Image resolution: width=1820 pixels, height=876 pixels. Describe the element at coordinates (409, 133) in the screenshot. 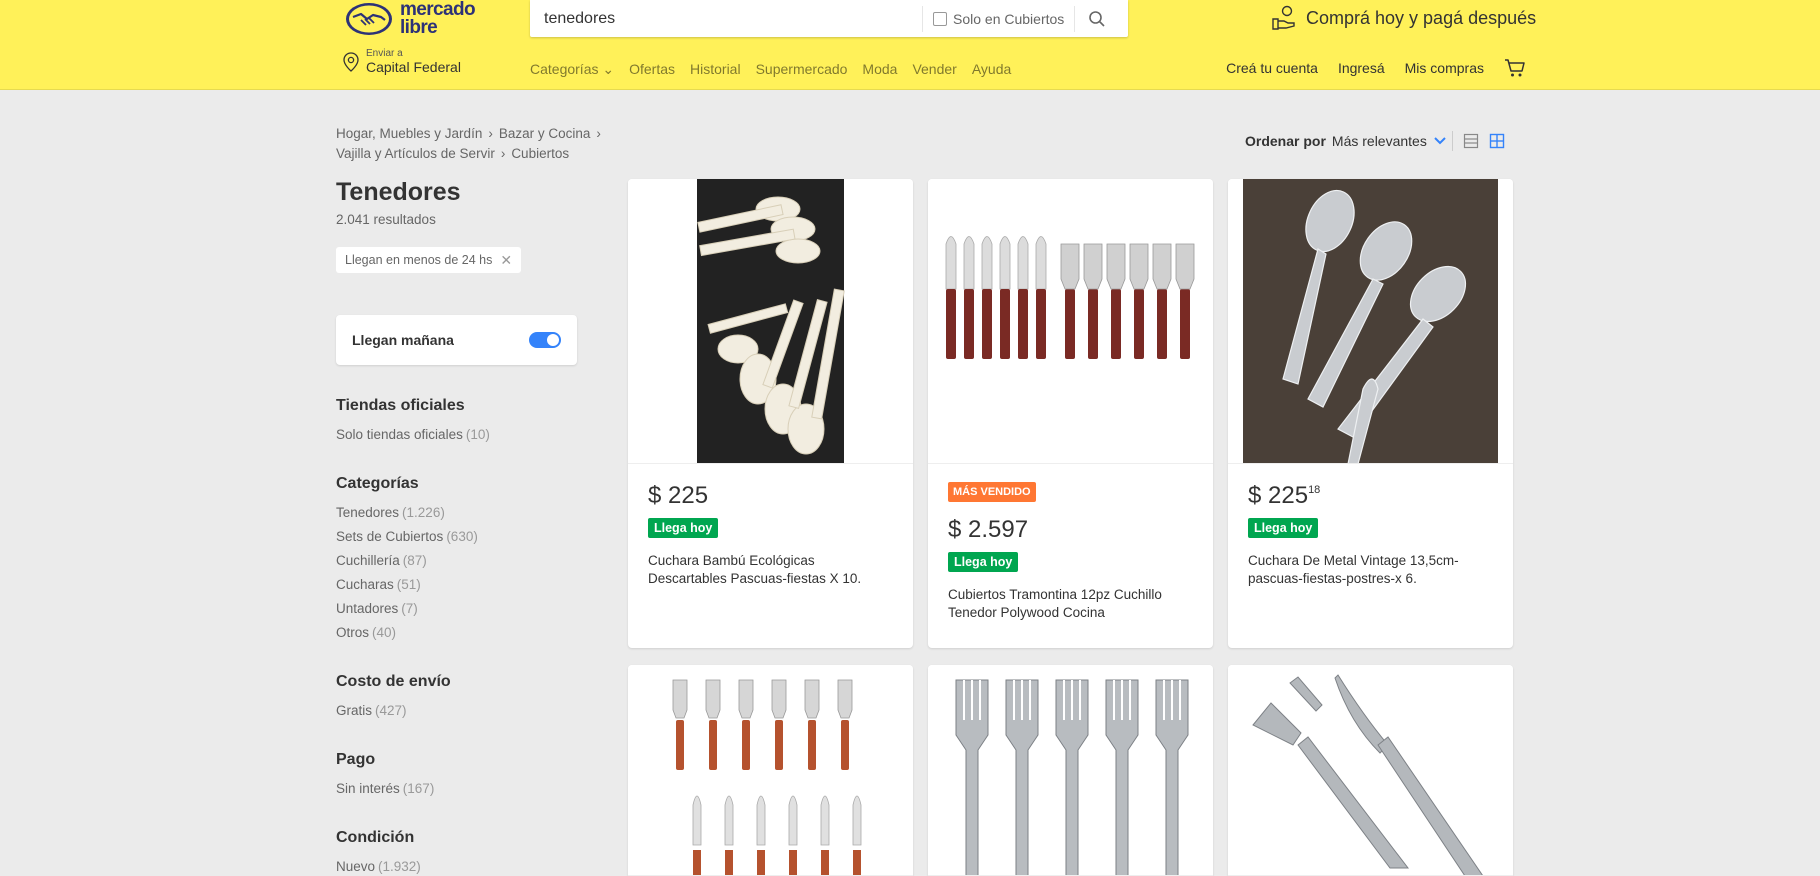

I see `breadcrumb-item: Hogar, Muebles y Jardín` at that location.